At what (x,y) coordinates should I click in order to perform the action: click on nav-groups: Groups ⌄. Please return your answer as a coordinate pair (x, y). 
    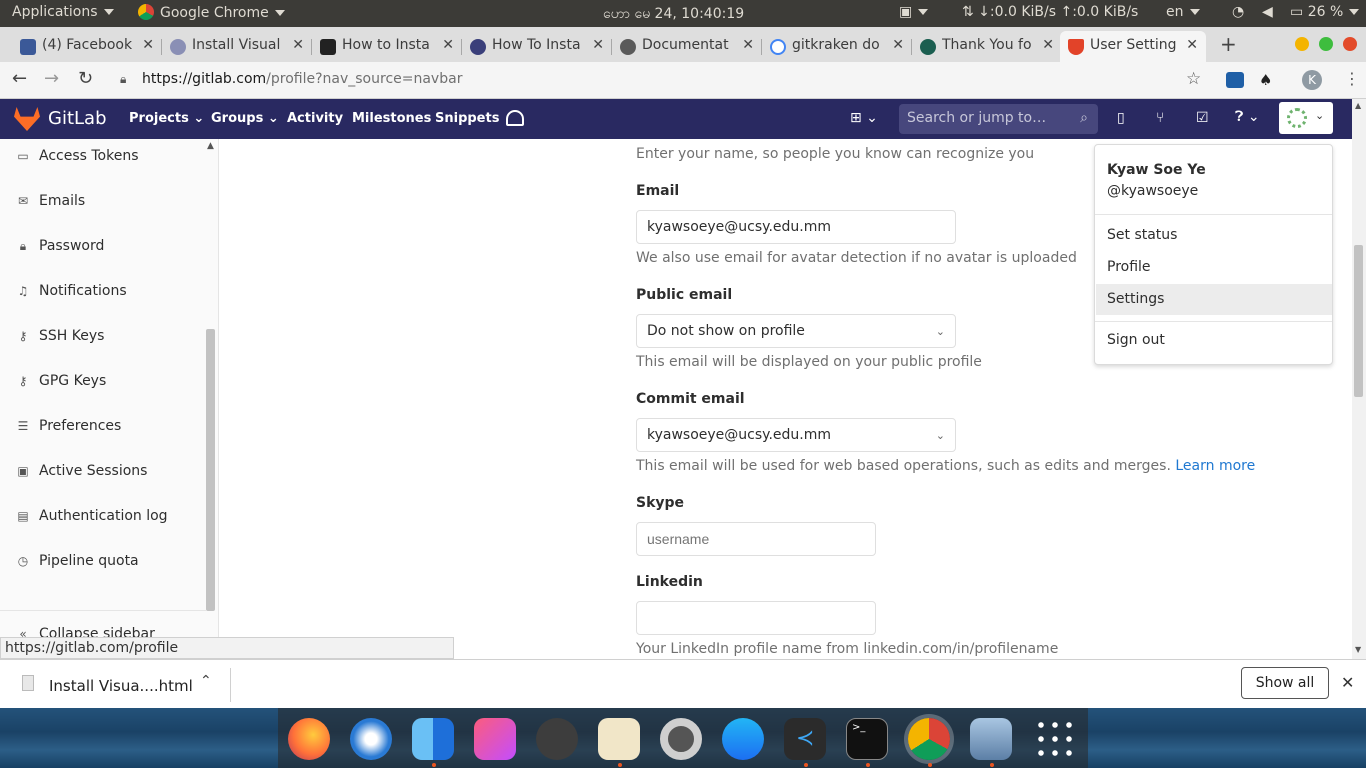
    Looking at the image, I should click on (245, 118).